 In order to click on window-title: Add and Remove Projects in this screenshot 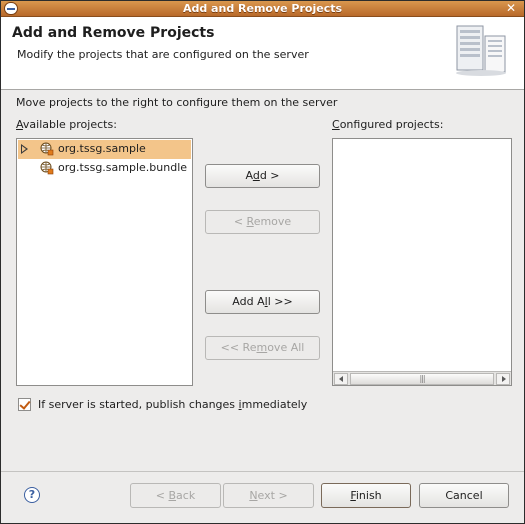, I will do `click(262, 8)`.